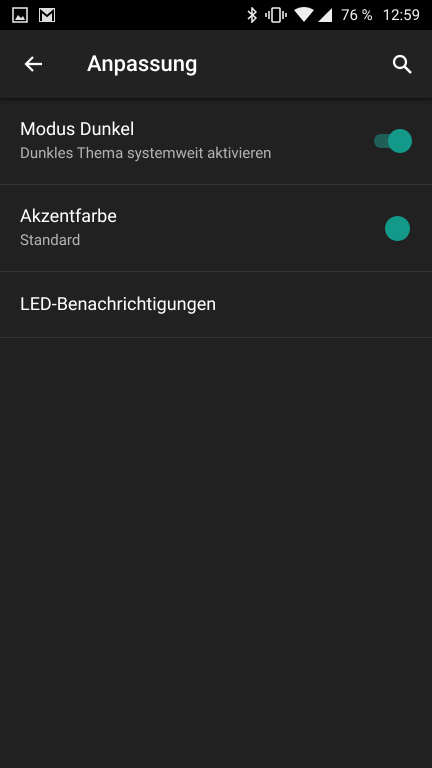 The height and width of the screenshot is (768, 432). What do you see at coordinates (47, 15) in the screenshot?
I see `mail-icon` at bounding box center [47, 15].